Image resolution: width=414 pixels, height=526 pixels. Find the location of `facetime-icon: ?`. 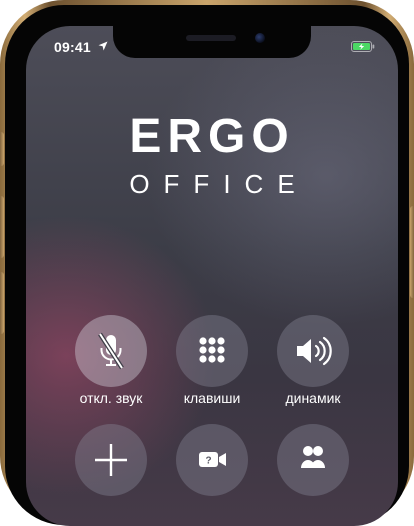

facetime-icon: ? is located at coordinates (212, 459).